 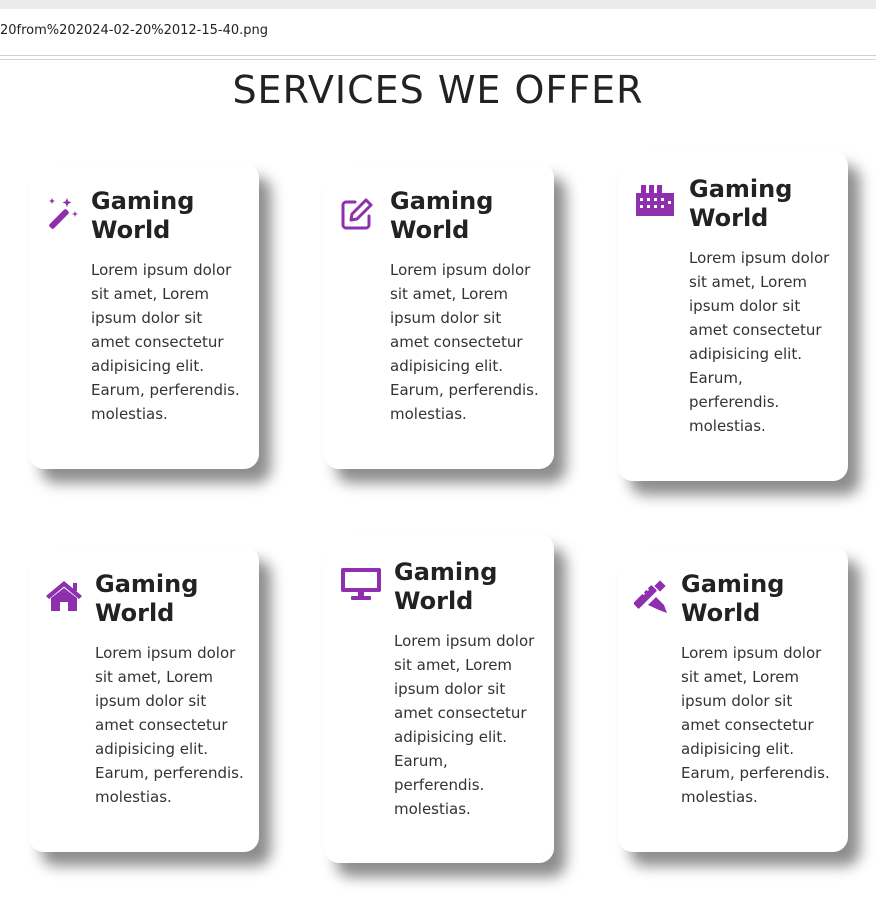 I want to click on address-bar: 20from%202024-02-20%2012-15-40.png, so click(x=438, y=32).